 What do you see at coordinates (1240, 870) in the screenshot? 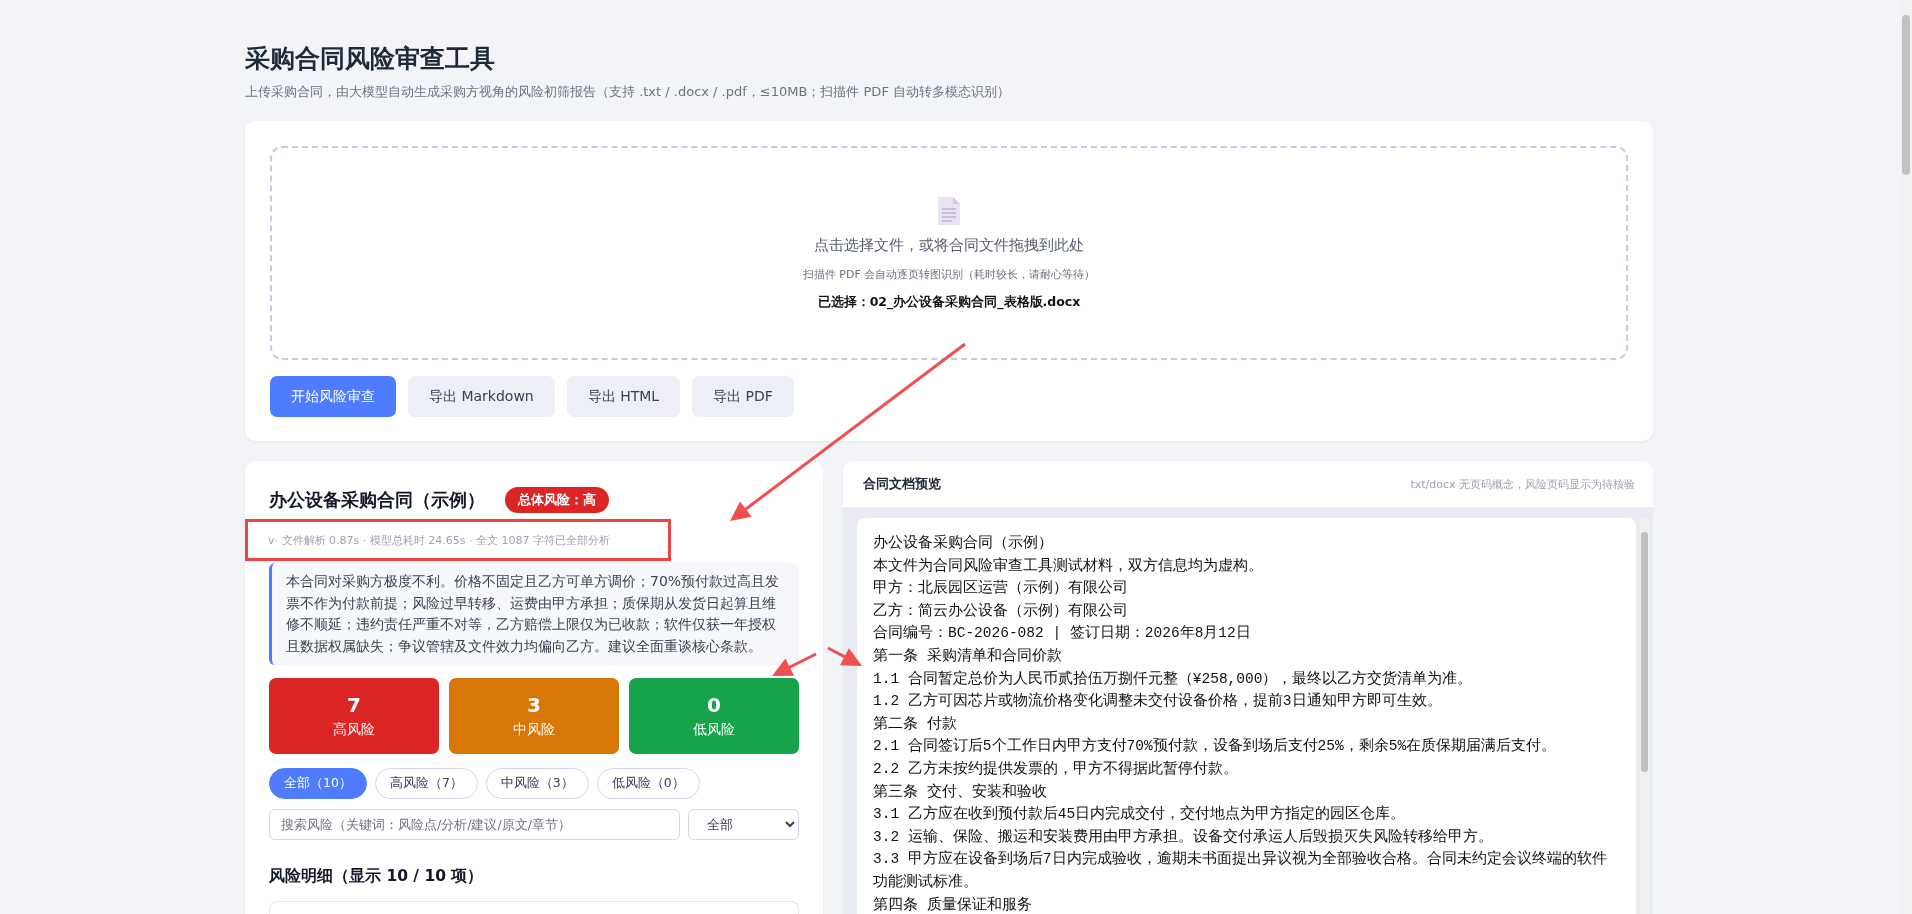
I see `document-line: 3.3 甲方应在设备到场后7日内完成验收，逾期未书面提出异议视为全部验收合格。合同未约定会议终端的软件功能测试标准。` at bounding box center [1240, 870].